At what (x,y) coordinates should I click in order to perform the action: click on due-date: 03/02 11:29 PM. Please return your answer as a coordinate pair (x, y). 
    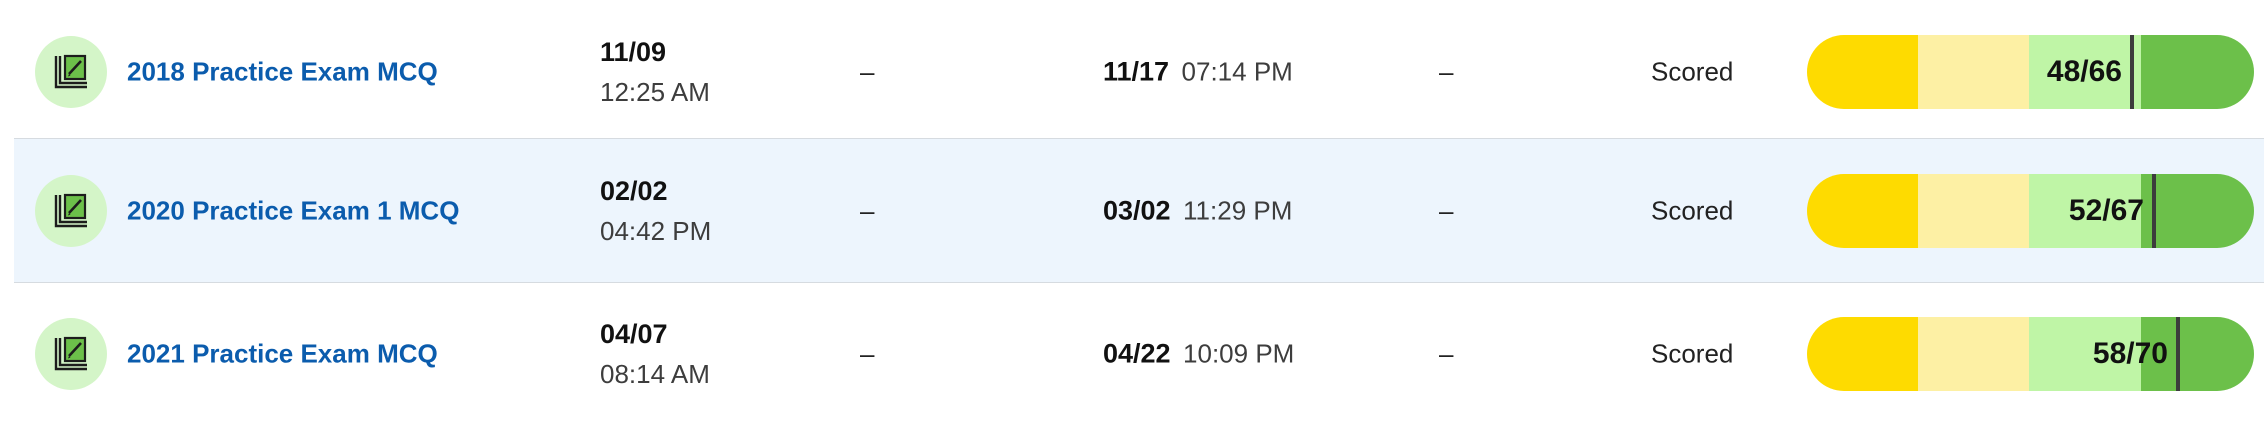
    Looking at the image, I should click on (1197, 210).